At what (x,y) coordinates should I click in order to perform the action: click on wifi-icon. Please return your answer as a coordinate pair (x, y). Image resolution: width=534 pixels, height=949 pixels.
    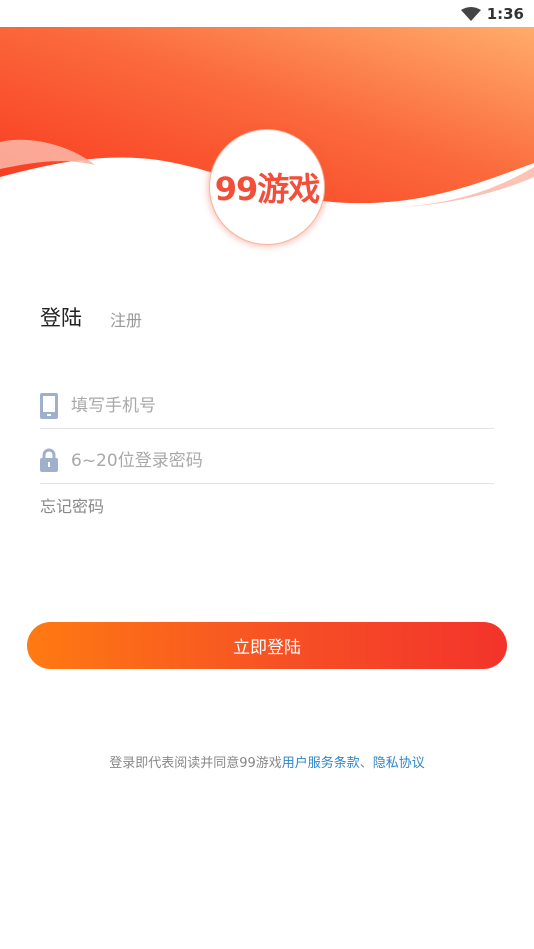
    Looking at the image, I should click on (471, 14).